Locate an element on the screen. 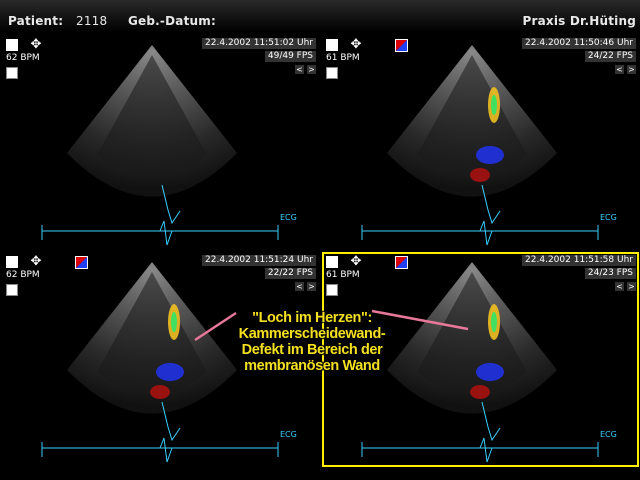 This screenshot has width=640, height=480. annotation-line-2: Kammerscheidewand- is located at coordinates (312, 334).